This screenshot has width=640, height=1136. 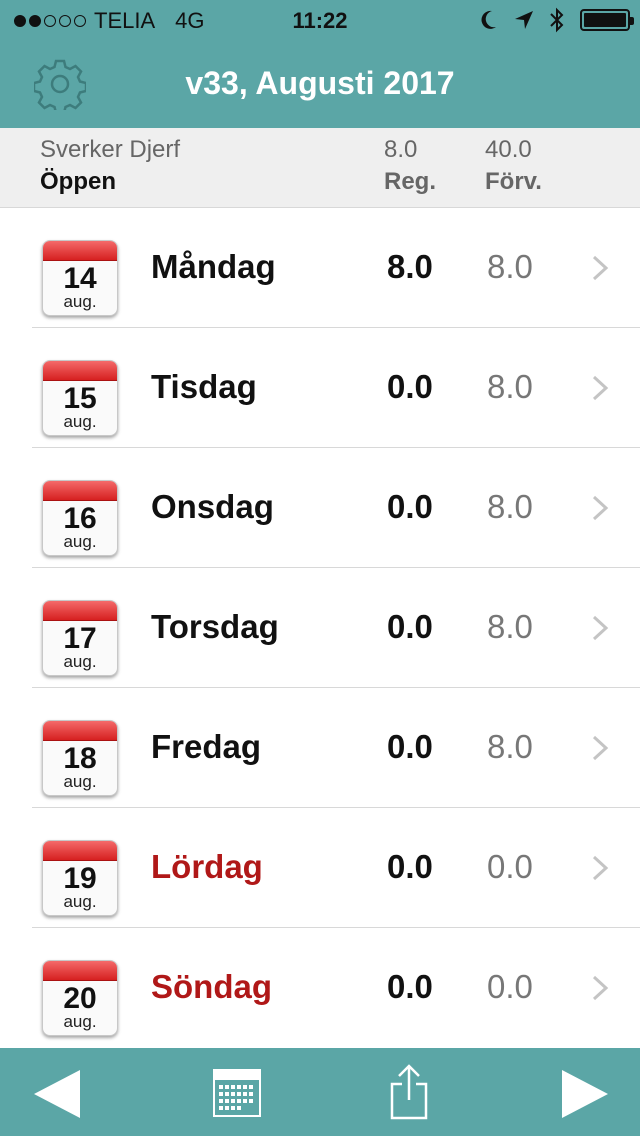 What do you see at coordinates (320, 268) in the screenshot?
I see `day-row-monday: 14 aug. Måndag 8.0 8.0` at bounding box center [320, 268].